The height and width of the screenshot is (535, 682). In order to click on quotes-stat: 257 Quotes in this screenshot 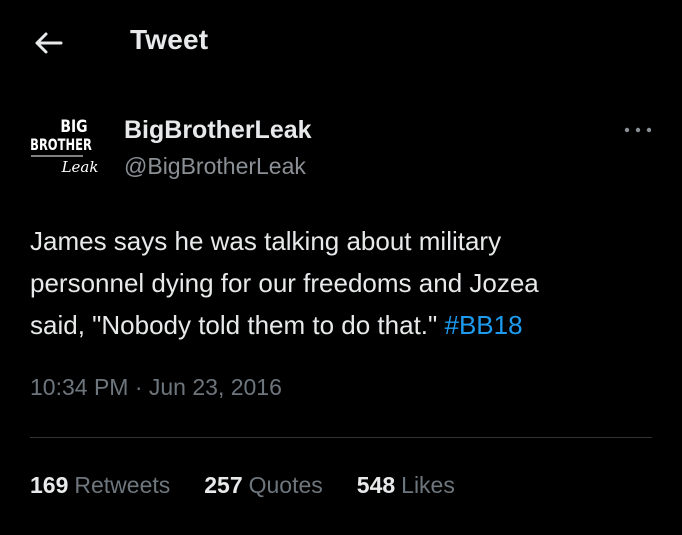, I will do `click(263, 485)`.